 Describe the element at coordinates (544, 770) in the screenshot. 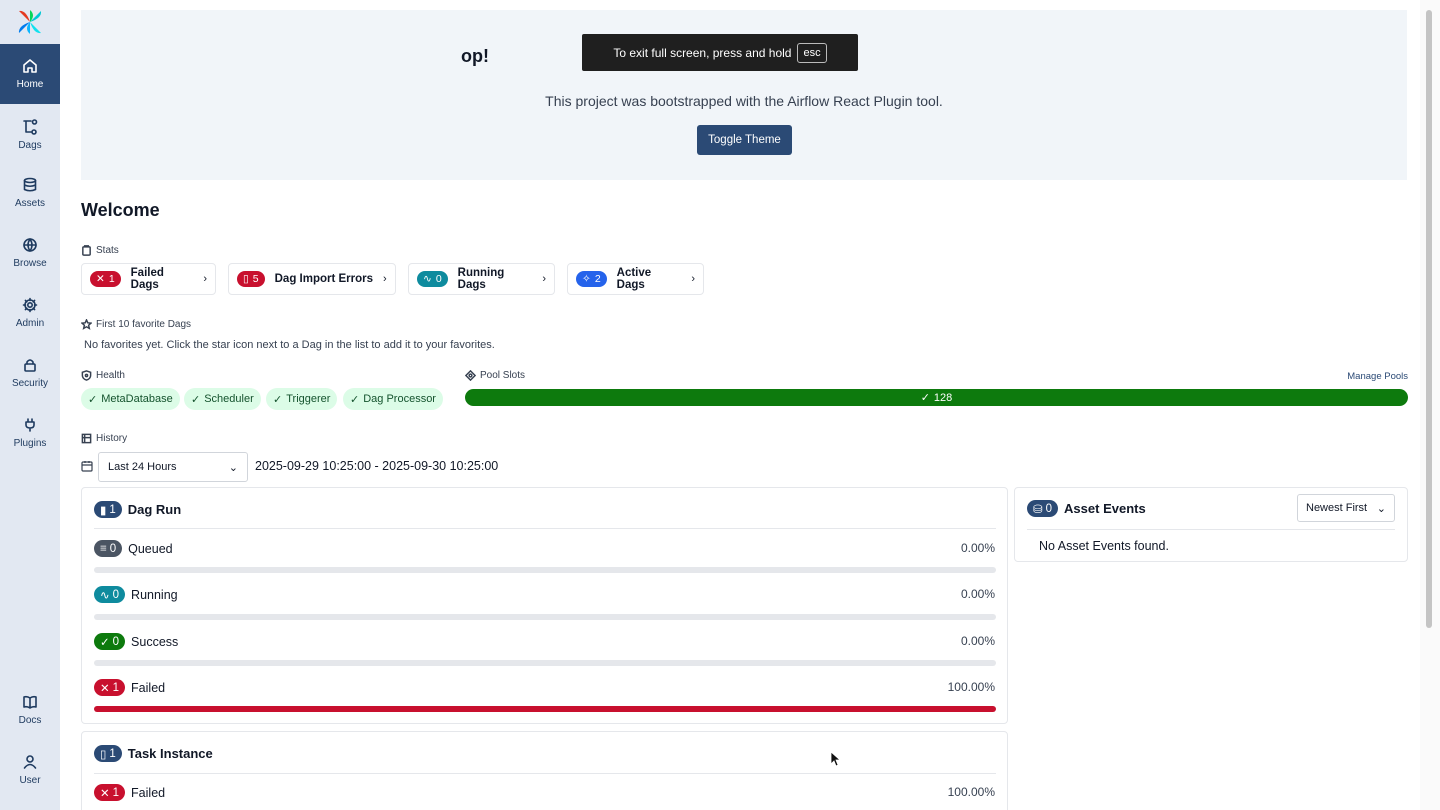

I see `task-instance-card: ▯ 1 Task Instance ✕ 1 Failed 100.00%` at that location.